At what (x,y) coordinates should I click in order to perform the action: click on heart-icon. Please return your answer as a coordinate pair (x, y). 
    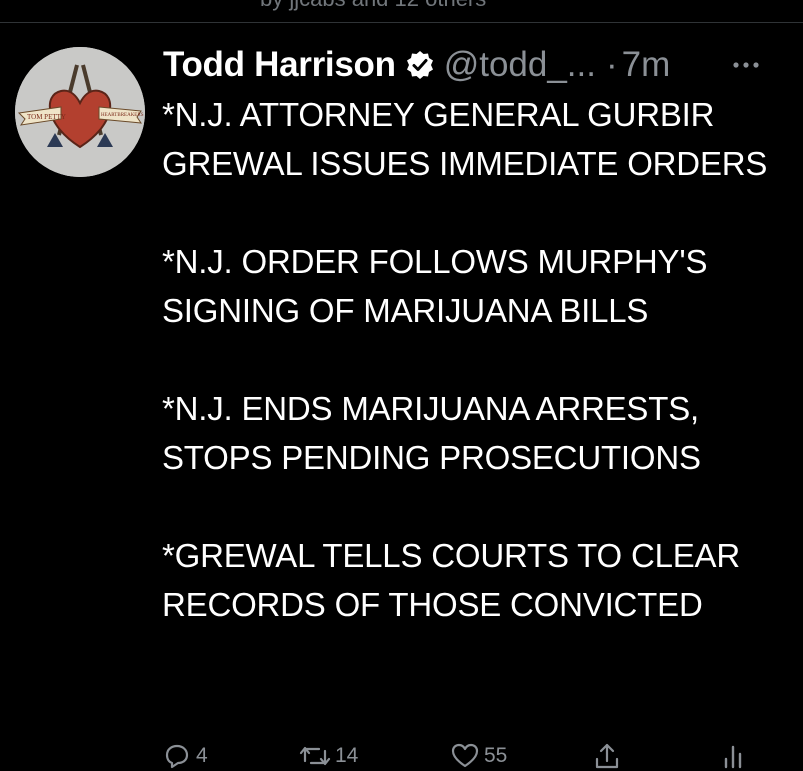
    Looking at the image, I should click on (465, 756).